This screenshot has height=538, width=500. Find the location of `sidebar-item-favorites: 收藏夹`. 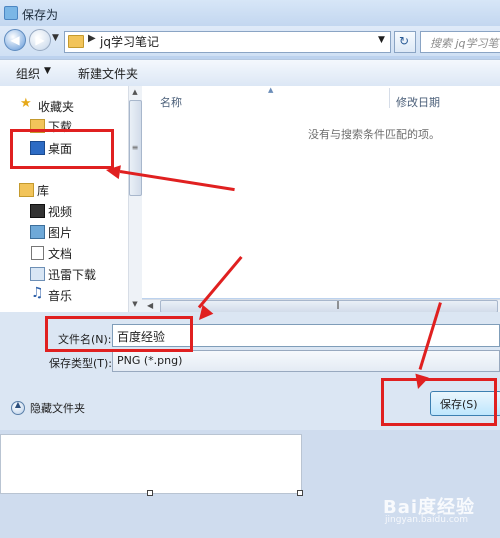

sidebar-item-favorites: 收藏夹 is located at coordinates (56, 106).